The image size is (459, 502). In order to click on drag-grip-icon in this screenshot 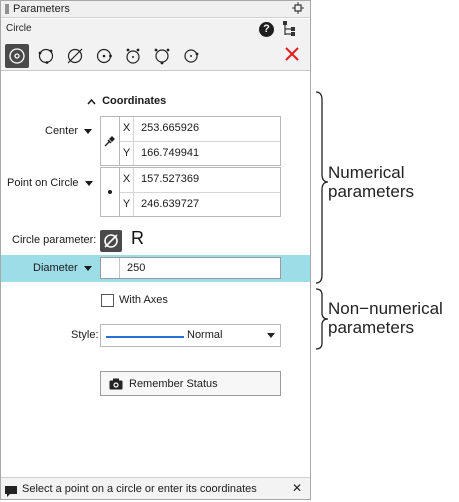, I will do `click(7, 9)`.